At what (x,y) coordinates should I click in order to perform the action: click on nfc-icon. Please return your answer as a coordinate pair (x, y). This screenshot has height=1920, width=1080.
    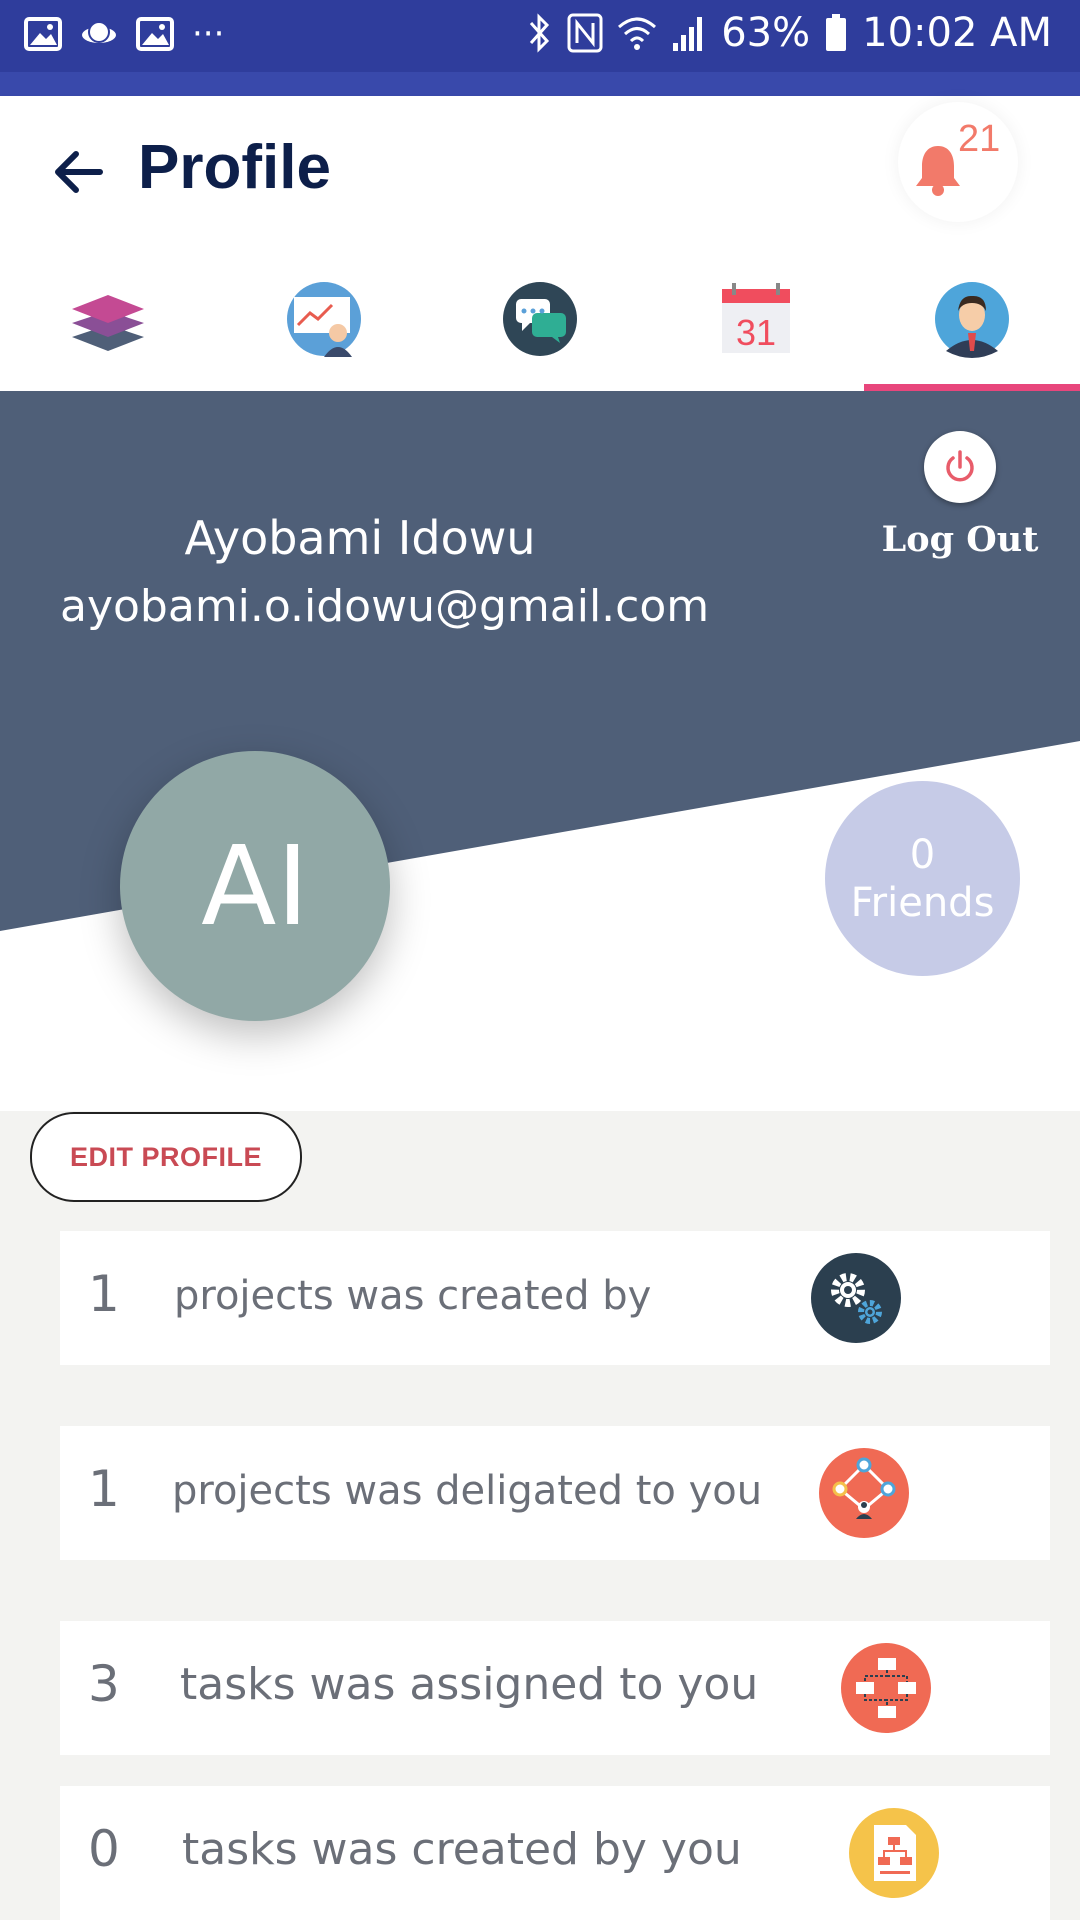
    Looking at the image, I should click on (585, 33).